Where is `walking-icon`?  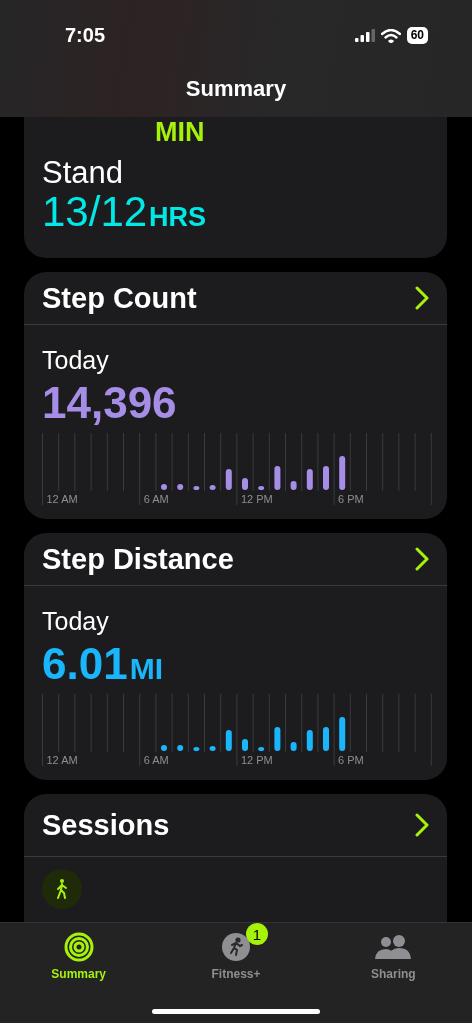
walking-icon is located at coordinates (62, 889).